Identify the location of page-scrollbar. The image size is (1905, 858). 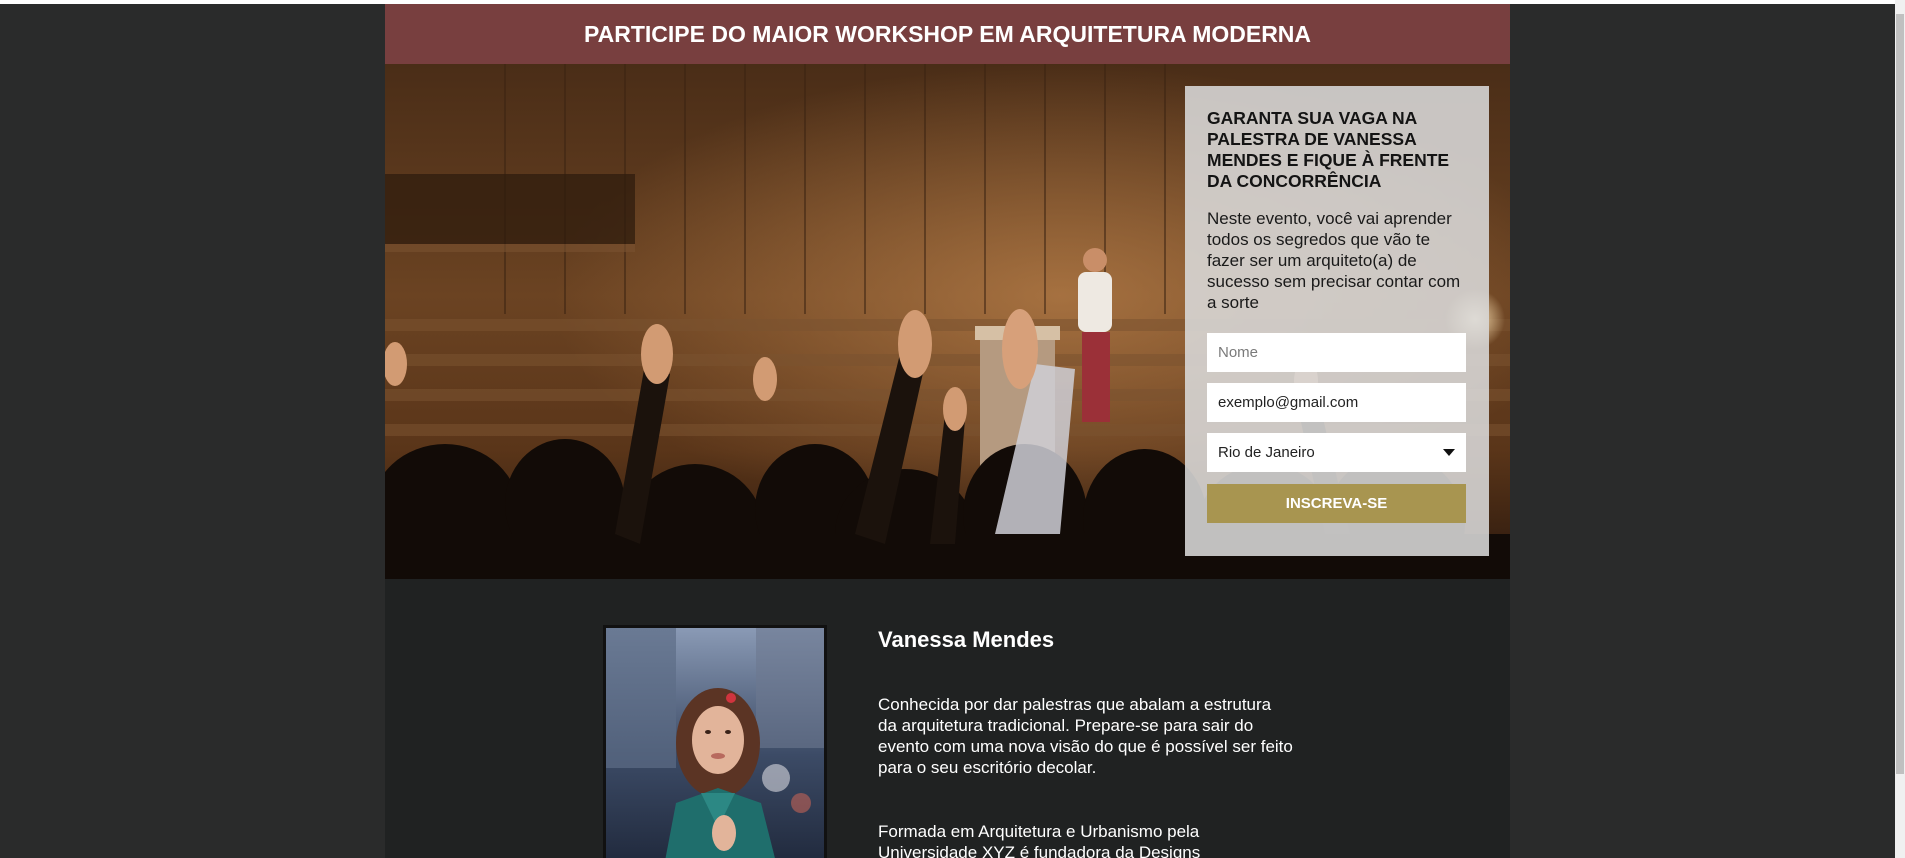
(1900, 429).